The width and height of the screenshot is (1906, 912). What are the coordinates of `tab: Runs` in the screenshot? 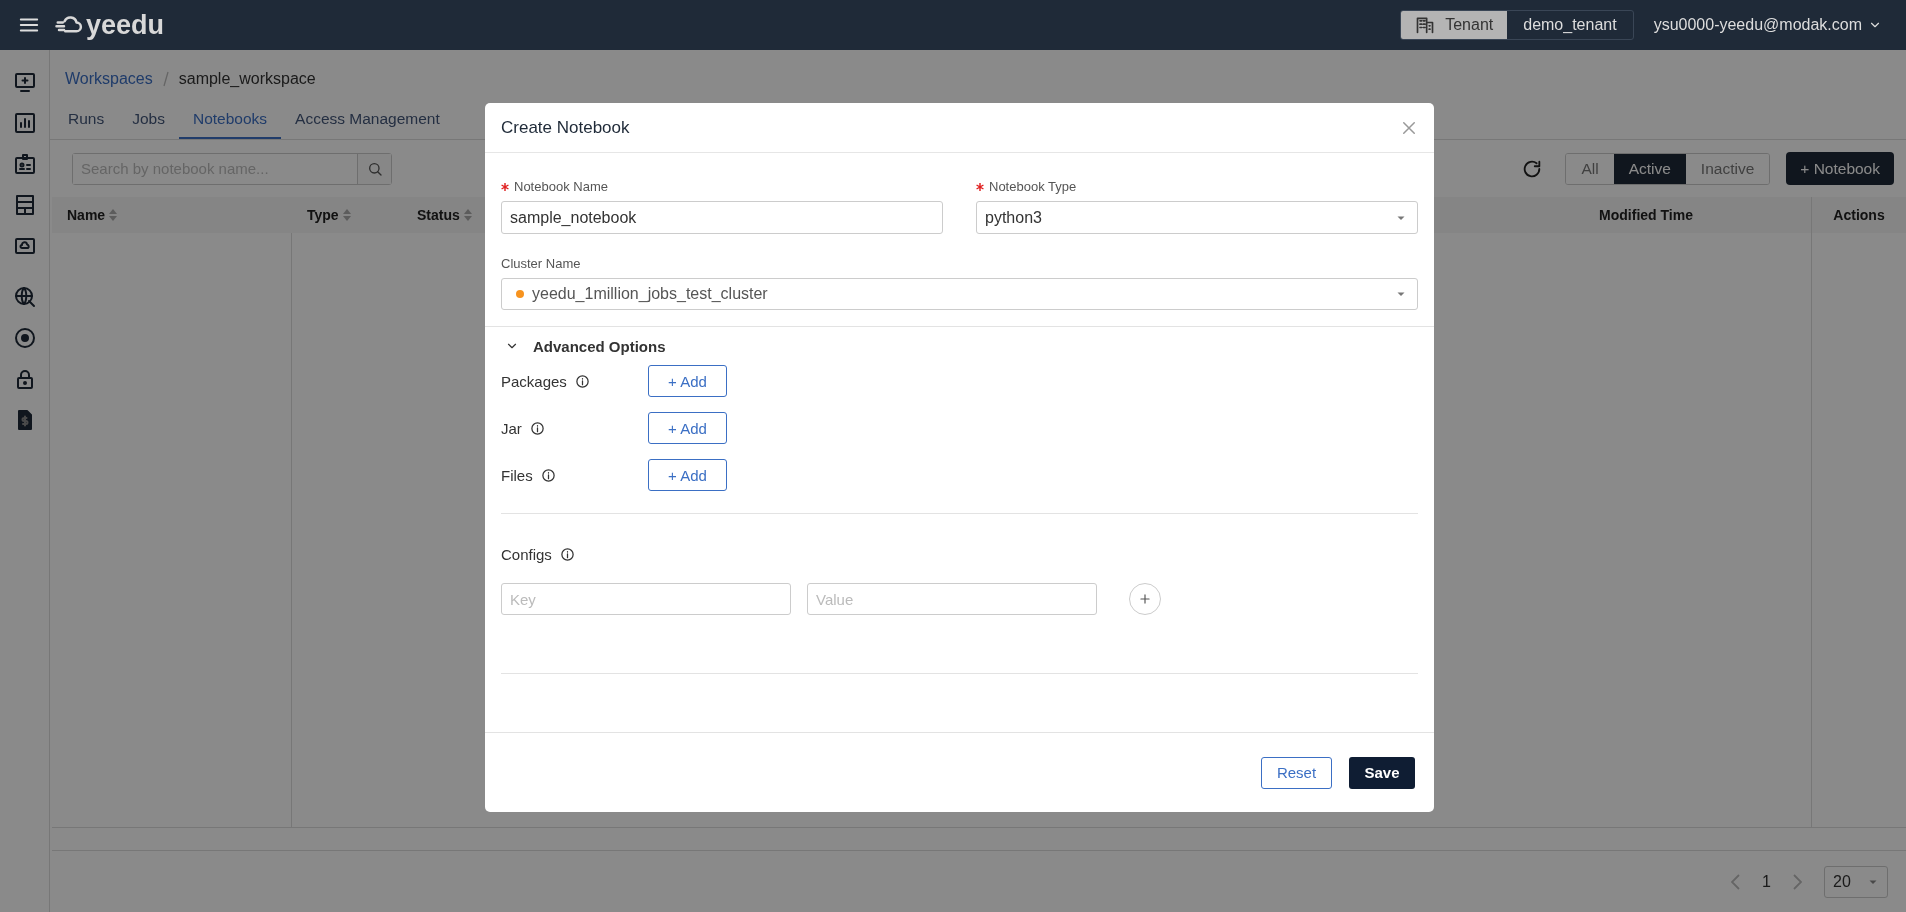 It's located at (86, 120).